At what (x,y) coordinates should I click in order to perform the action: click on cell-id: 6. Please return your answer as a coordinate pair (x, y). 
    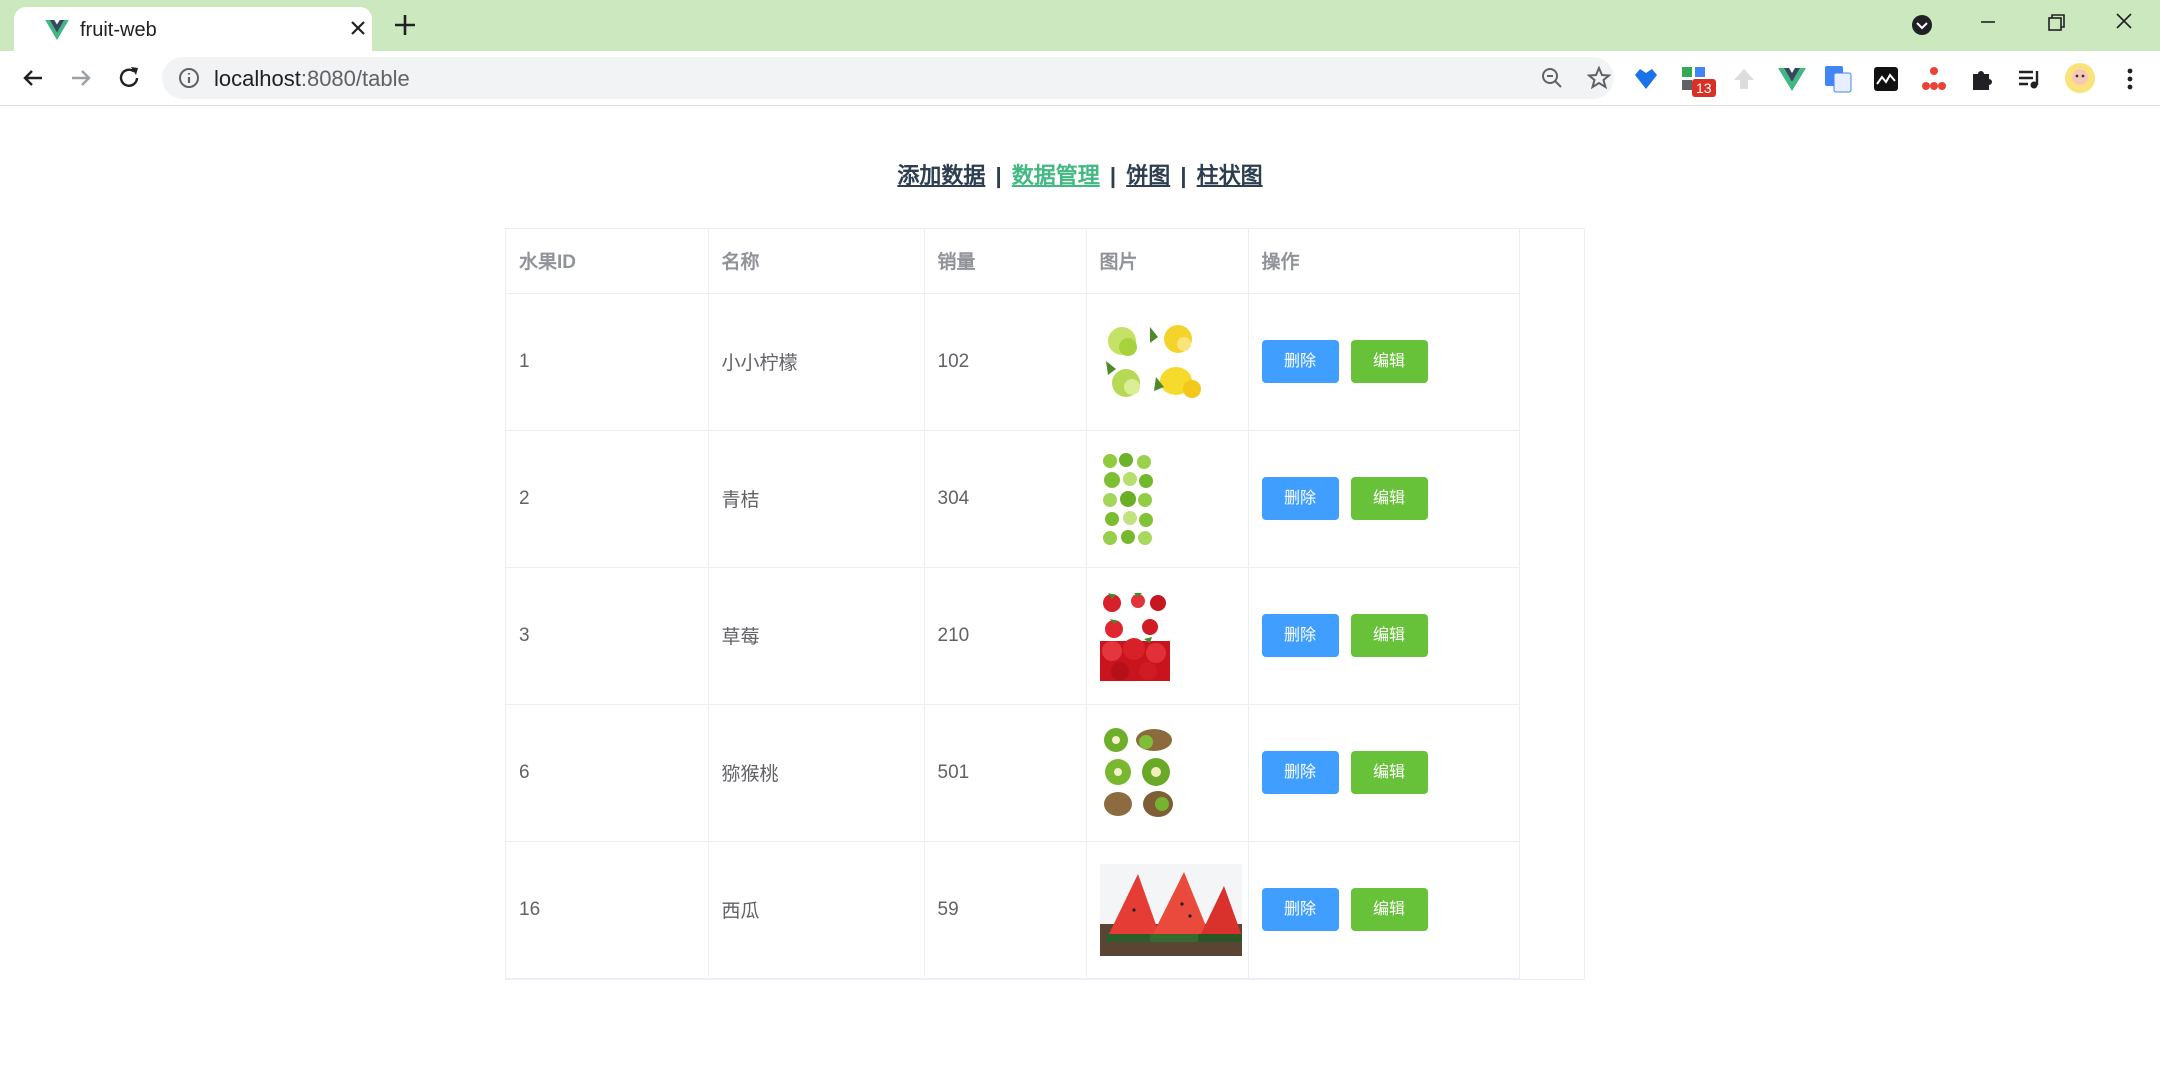
    Looking at the image, I should click on (607, 773).